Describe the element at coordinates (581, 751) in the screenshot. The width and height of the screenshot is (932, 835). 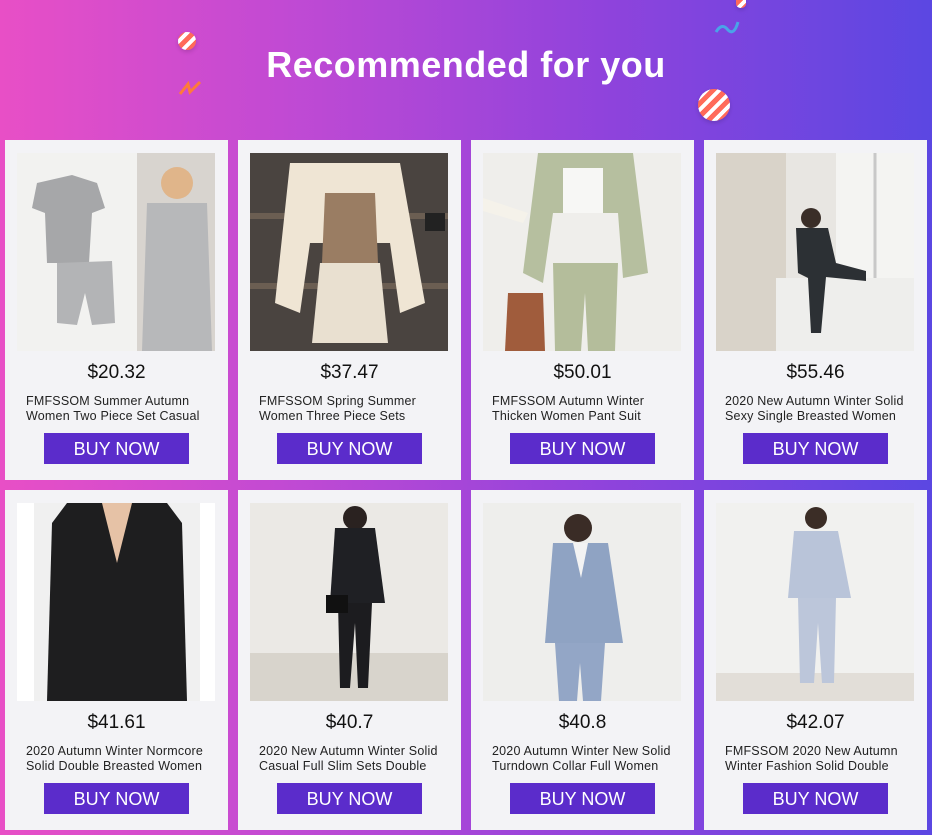
I see `product-name-line1: 2020 Autumn Winter New Solid` at that location.